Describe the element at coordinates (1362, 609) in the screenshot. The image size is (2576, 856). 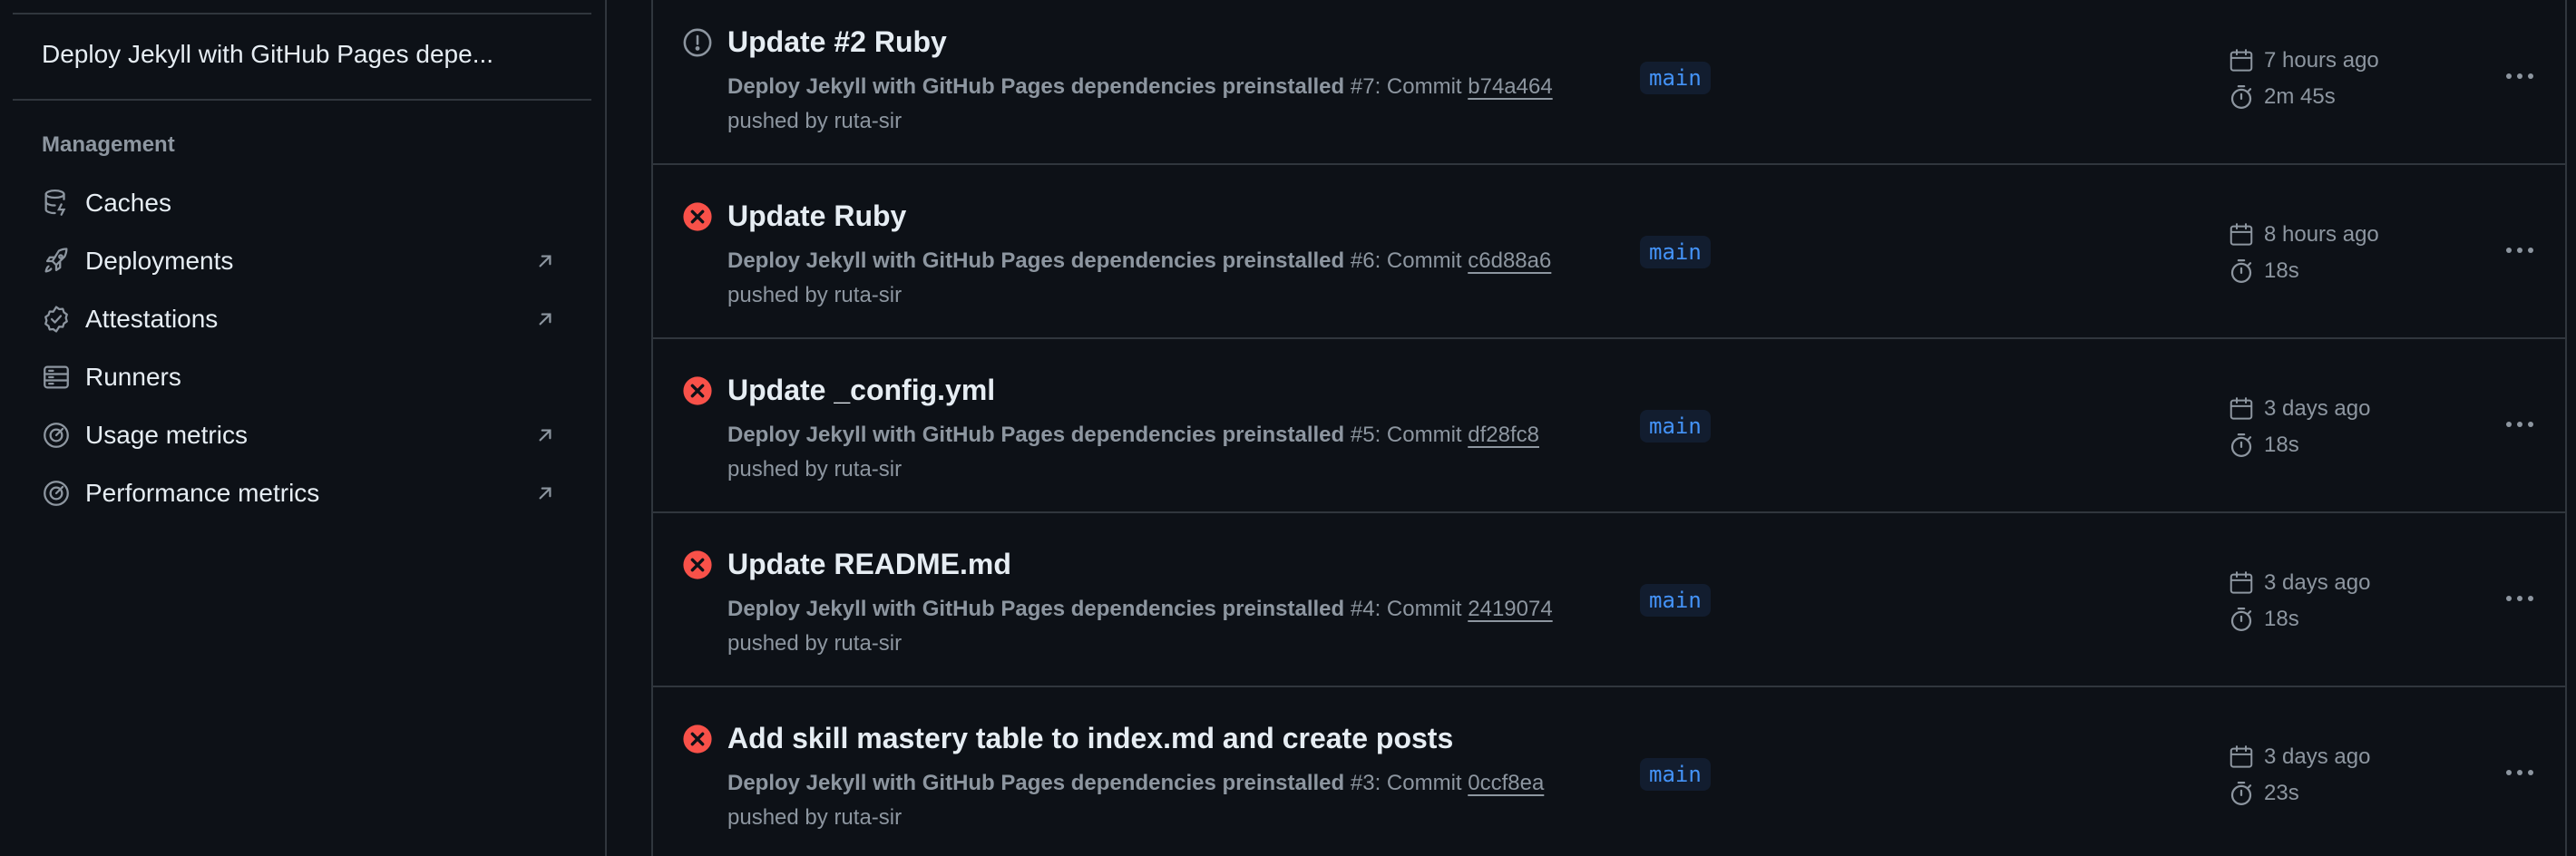
I see `run-number: #4` at that location.